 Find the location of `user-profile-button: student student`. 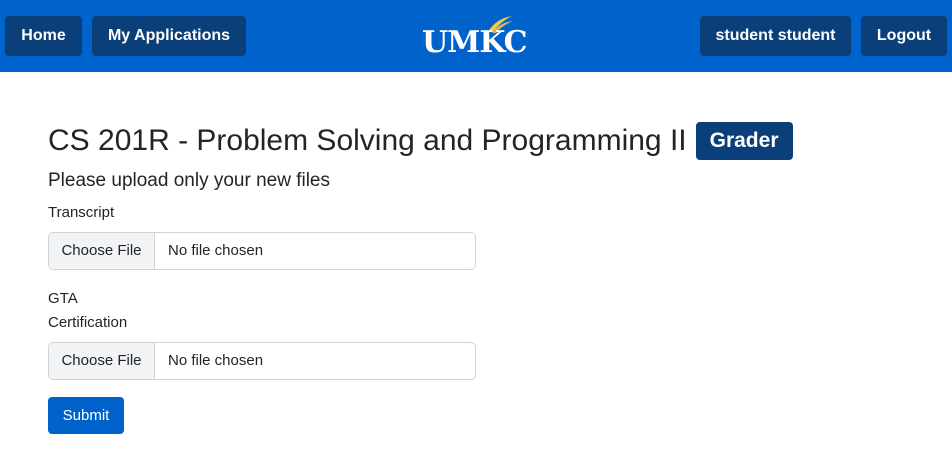

user-profile-button: student student is located at coordinates (775, 36).